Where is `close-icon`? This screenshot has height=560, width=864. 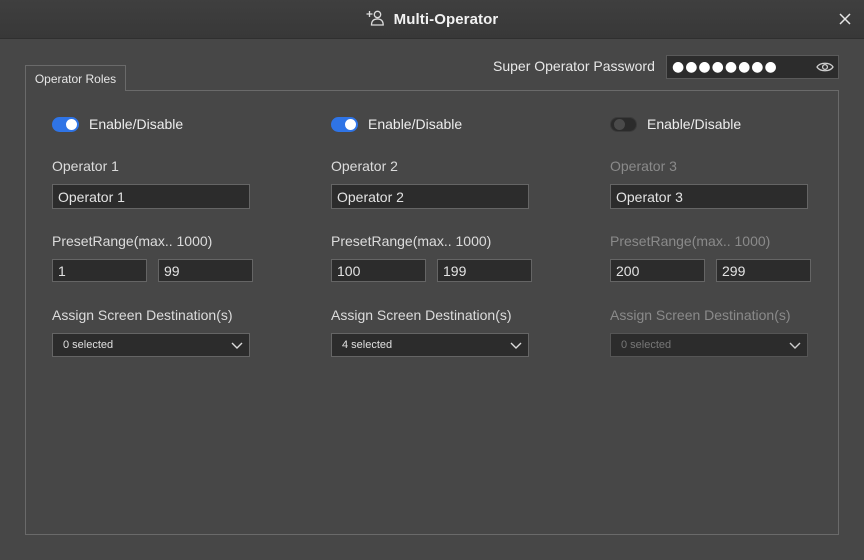 close-icon is located at coordinates (845, 19).